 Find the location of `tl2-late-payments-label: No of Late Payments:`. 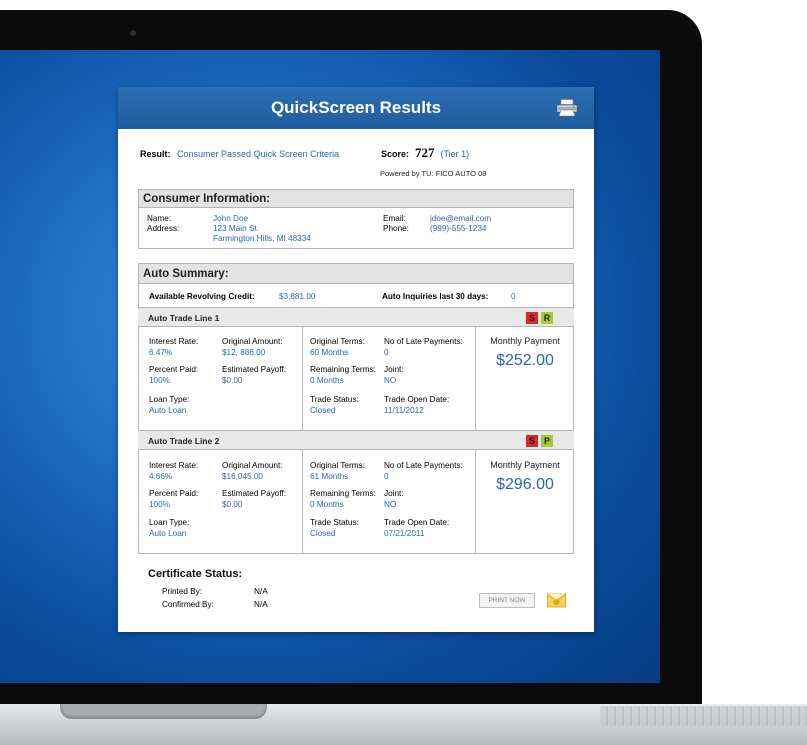

tl2-late-payments-label: No of Late Payments: is located at coordinates (423, 465).